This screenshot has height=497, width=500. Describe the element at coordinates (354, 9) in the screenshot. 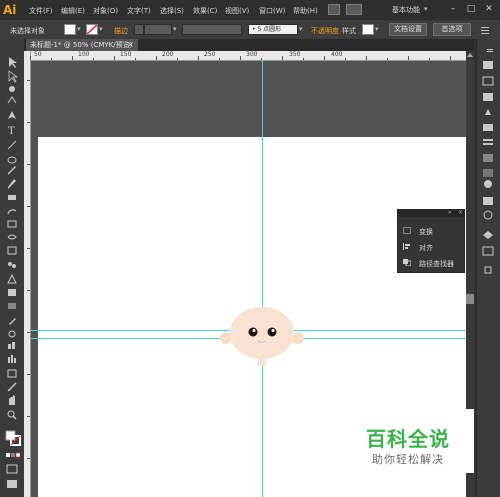

I see `arrange-documents-icon` at that location.